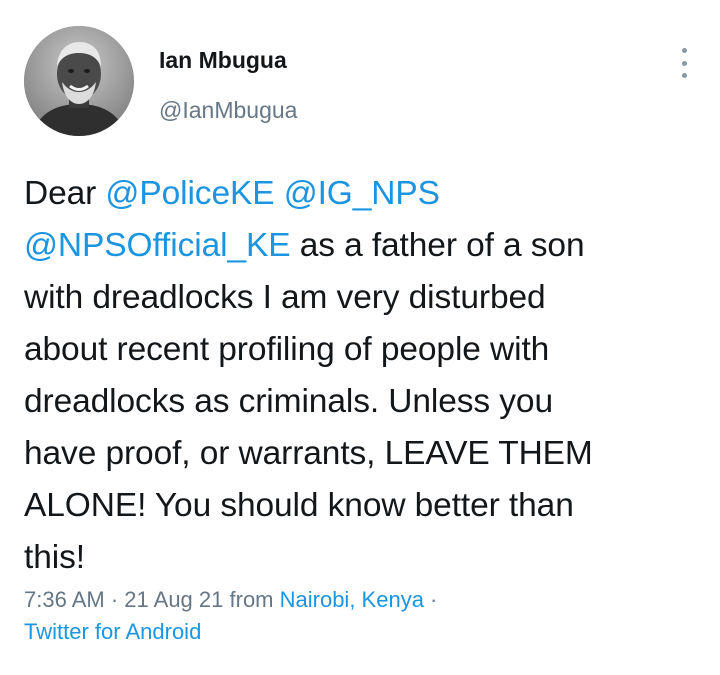 This screenshot has height=675, width=720. Describe the element at coordinates (65, 193) in the screenshot. I see `tweet-text-segment: Dear` at that location.